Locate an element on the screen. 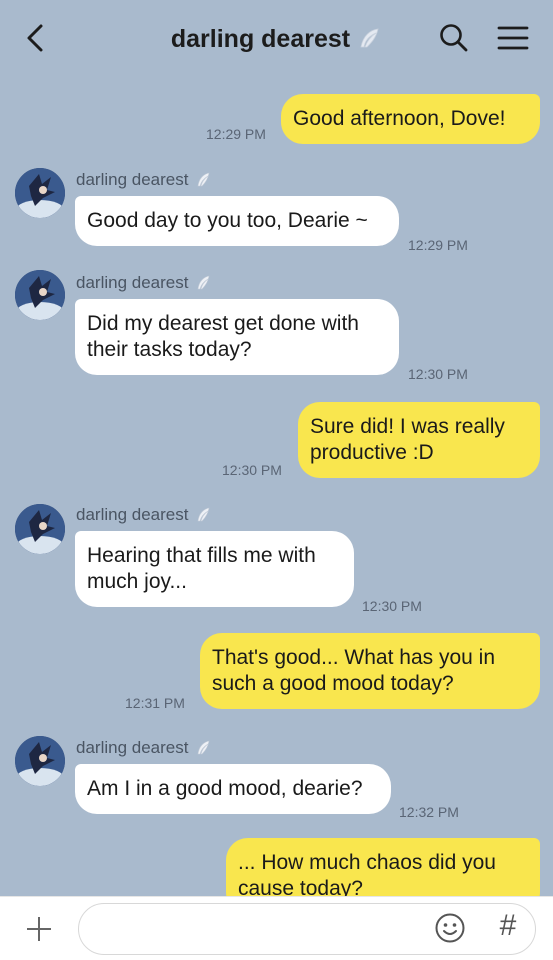 This screenshot has width=553, height=960. chat-title: darling dearest is located at coordinates (276, 39).